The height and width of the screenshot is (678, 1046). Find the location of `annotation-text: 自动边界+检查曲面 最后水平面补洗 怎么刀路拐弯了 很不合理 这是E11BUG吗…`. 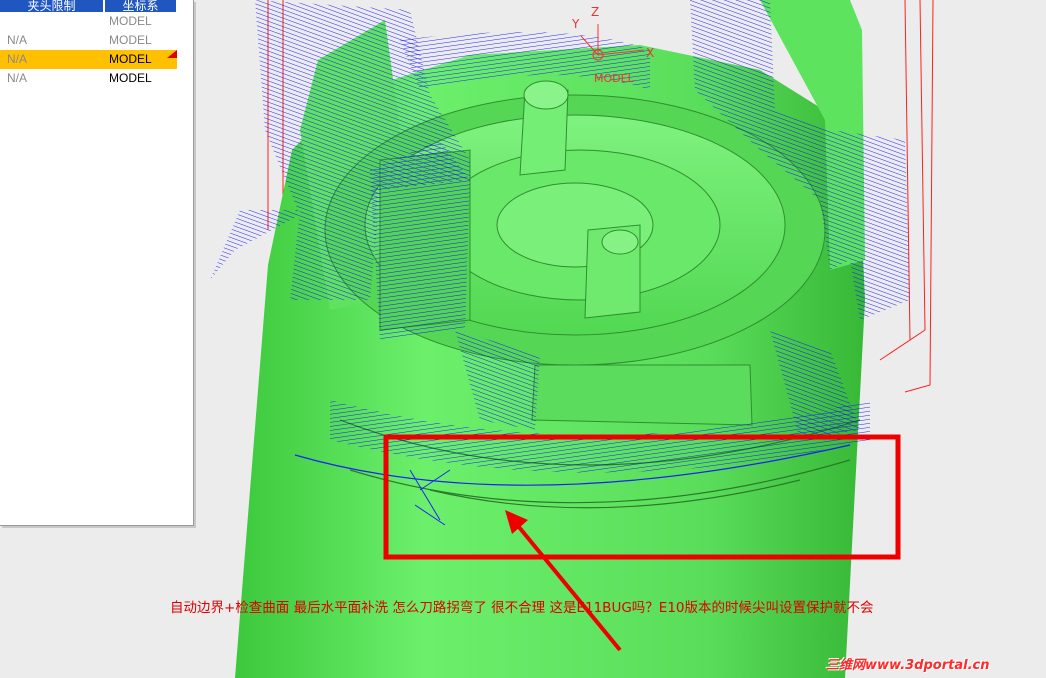

annotation-text: 自动边界+检查曲面 最后水平面补洗 怎么刀路拐弯了 很不合理 这是E11BUG吗… is located at coordinates (522, 608).